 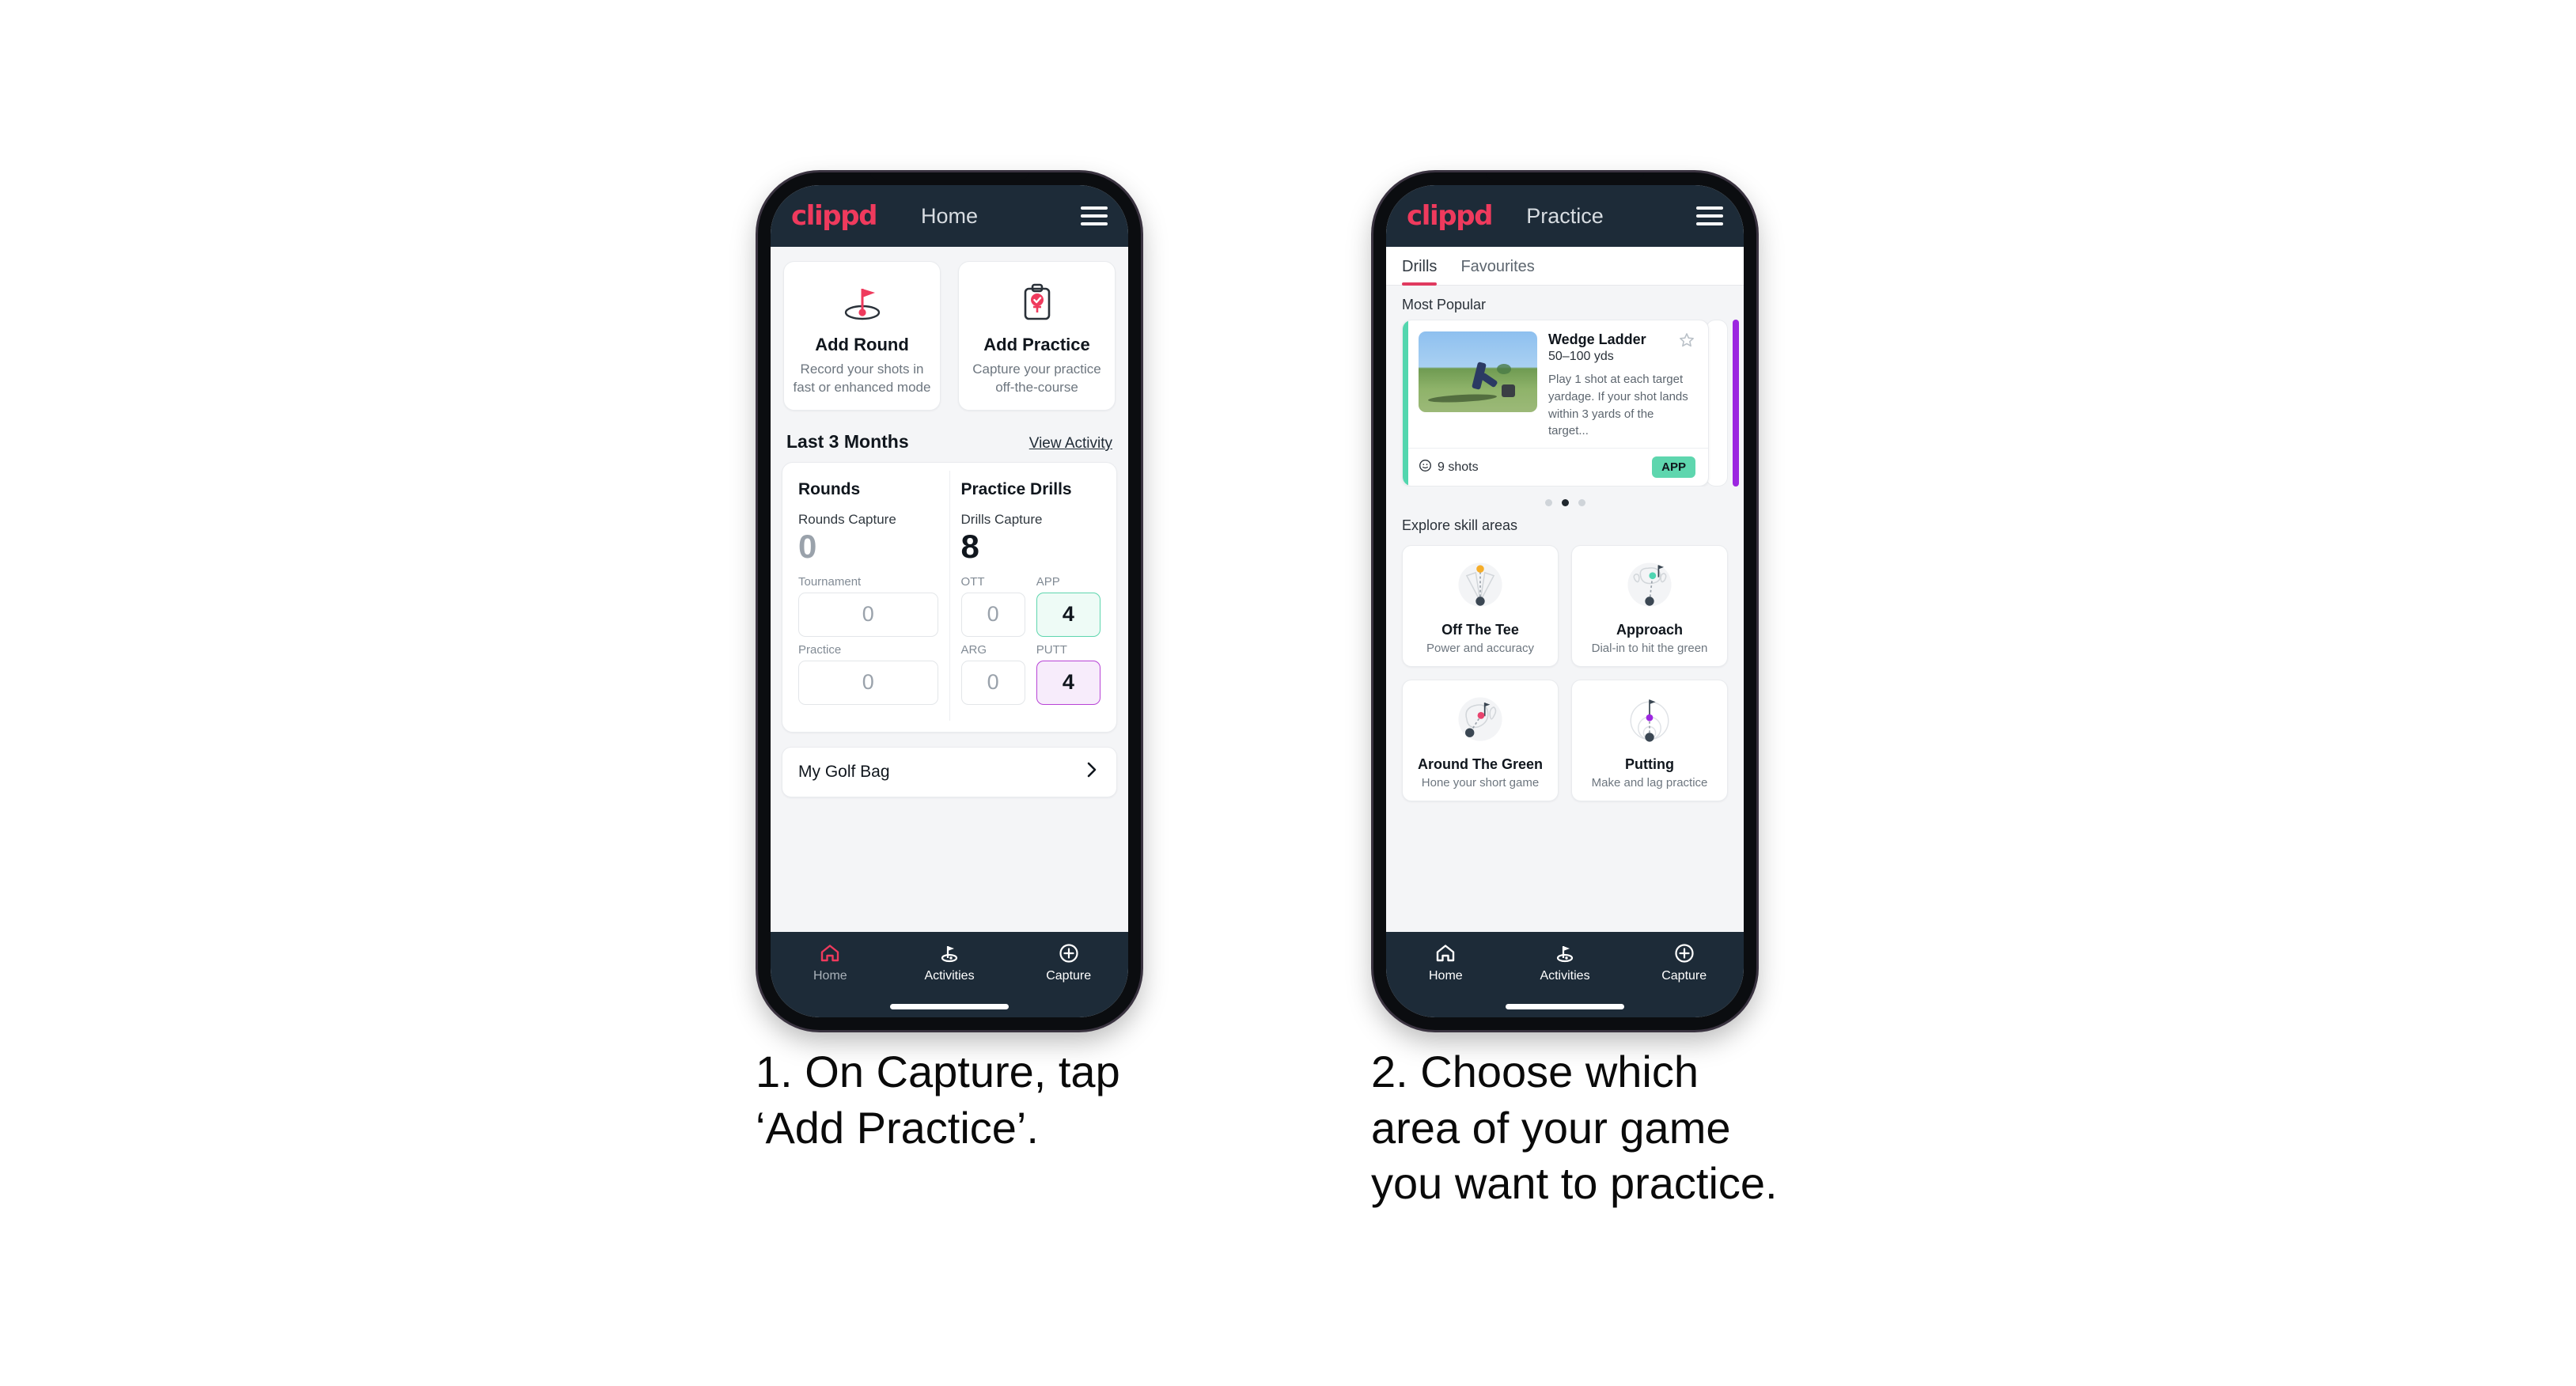 I want to click on skill-card-approach: Approach Dial-in to hit the green, so click(x=1649, y=606).